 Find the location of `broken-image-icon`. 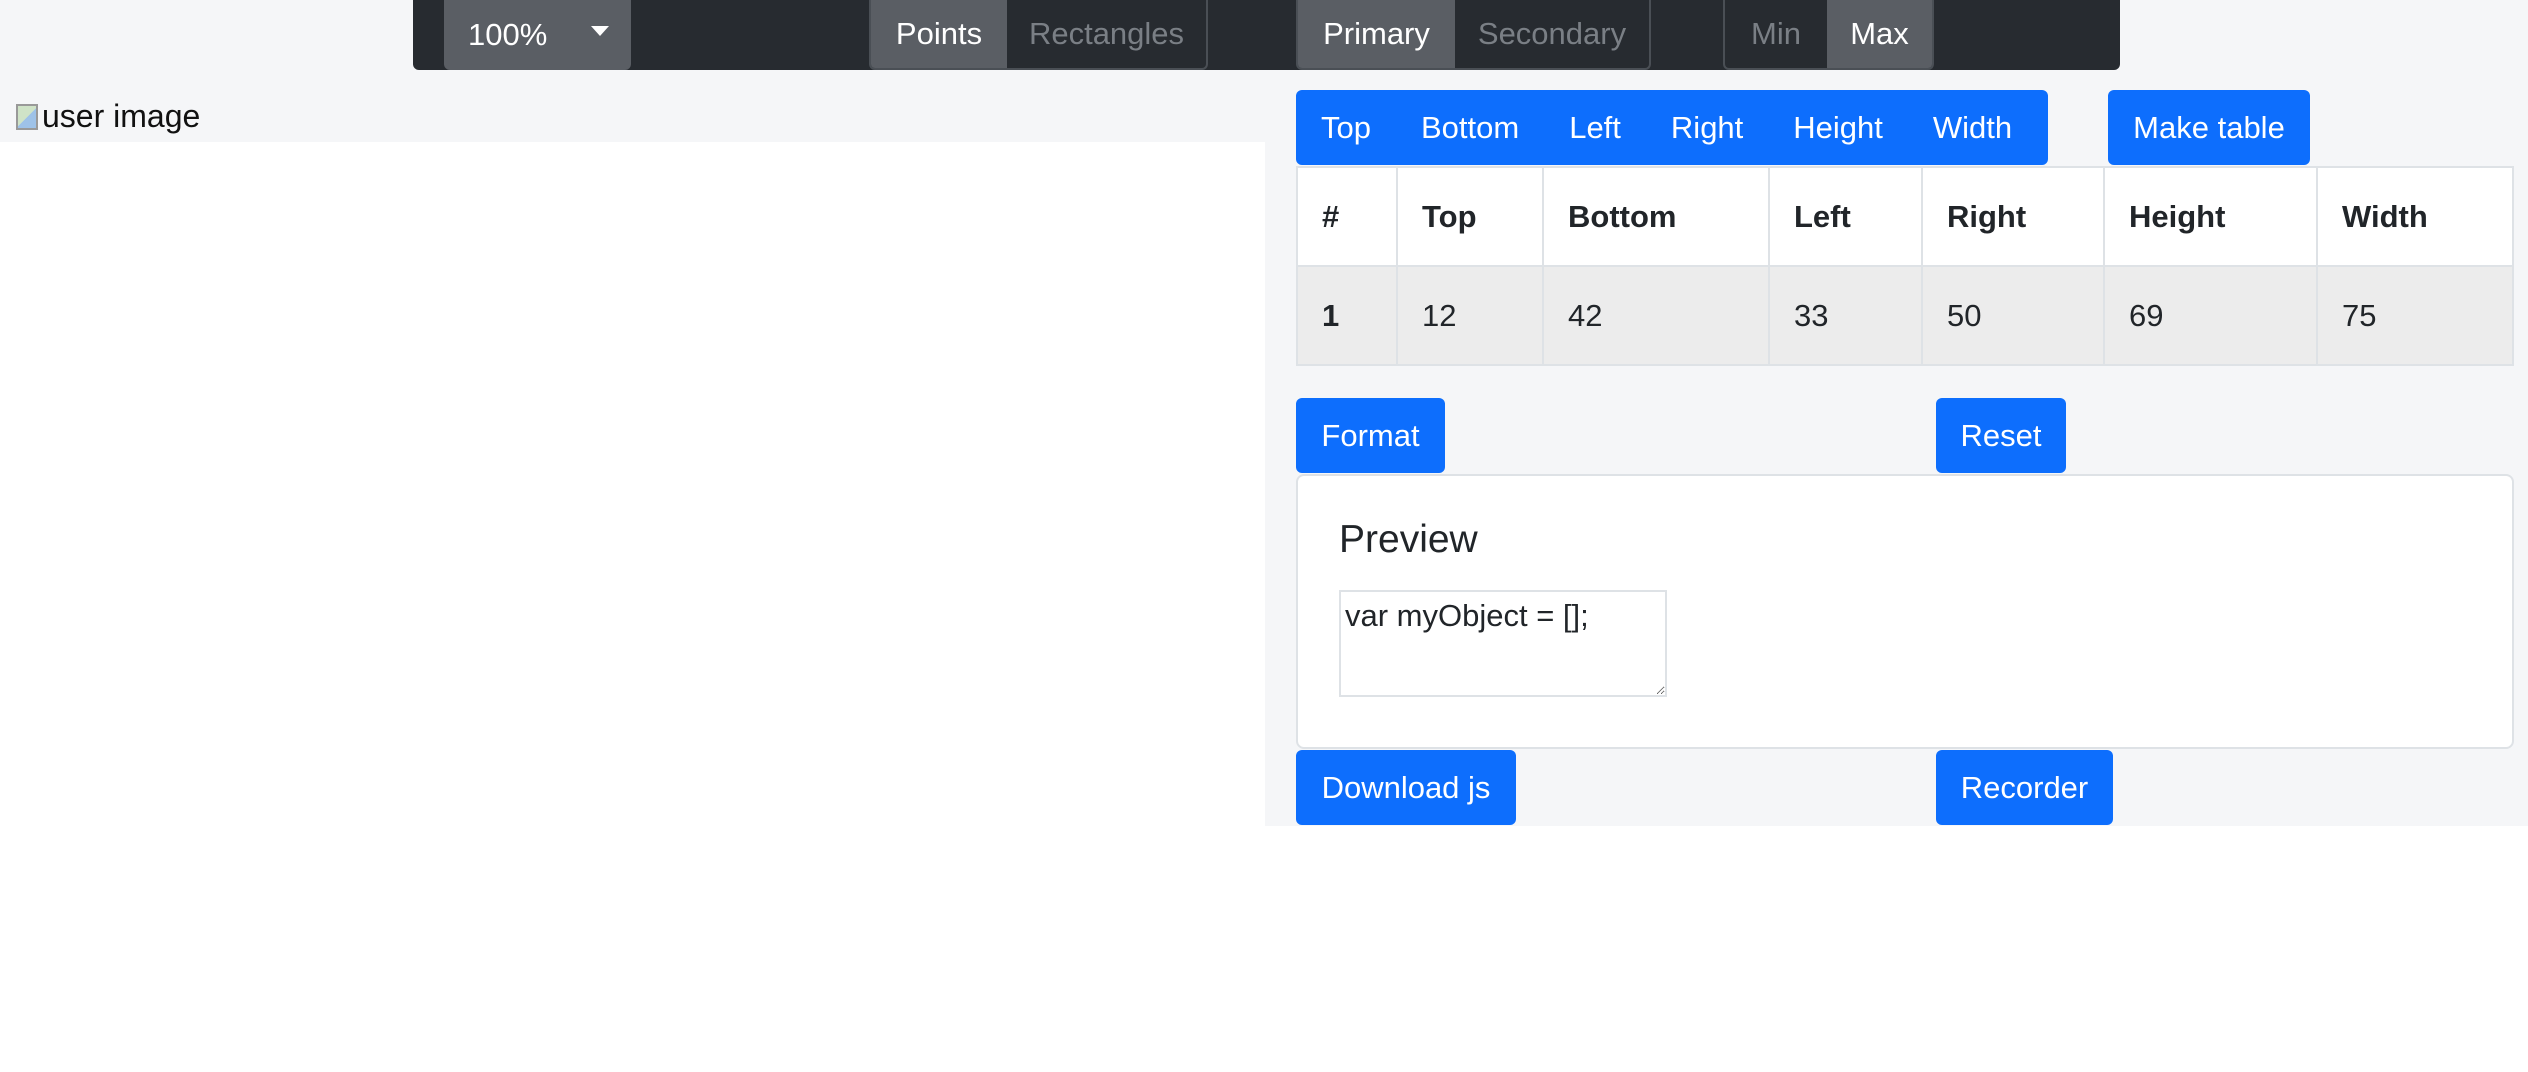

broken-image-icon is located at coordinates (27, 116).